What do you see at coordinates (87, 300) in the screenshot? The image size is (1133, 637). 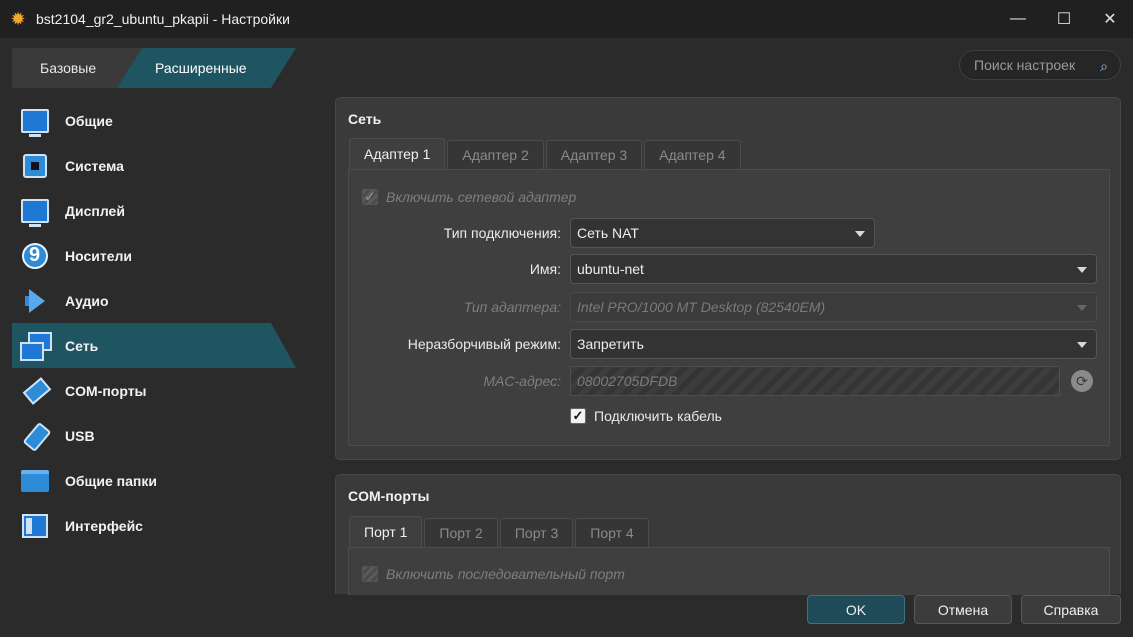 I see `sidebar-item-label: Аудио` at bounding box center [87, 300].